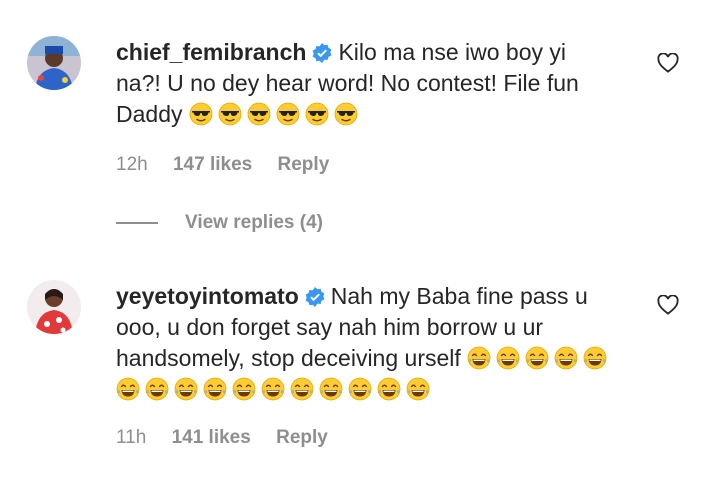  I want to click on username: chief_femibranch, so click(211, 52).